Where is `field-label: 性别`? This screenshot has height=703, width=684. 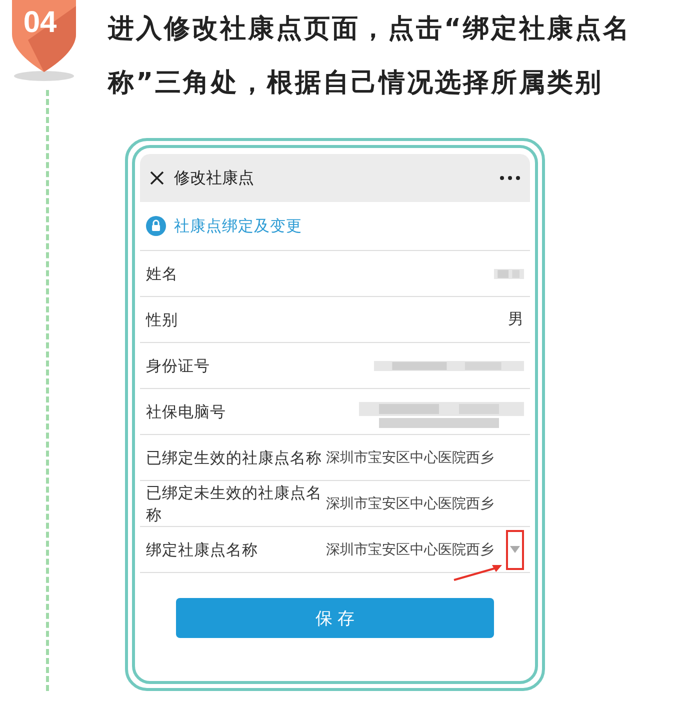
field-label: 性别 is located at coordinates (162, 320).